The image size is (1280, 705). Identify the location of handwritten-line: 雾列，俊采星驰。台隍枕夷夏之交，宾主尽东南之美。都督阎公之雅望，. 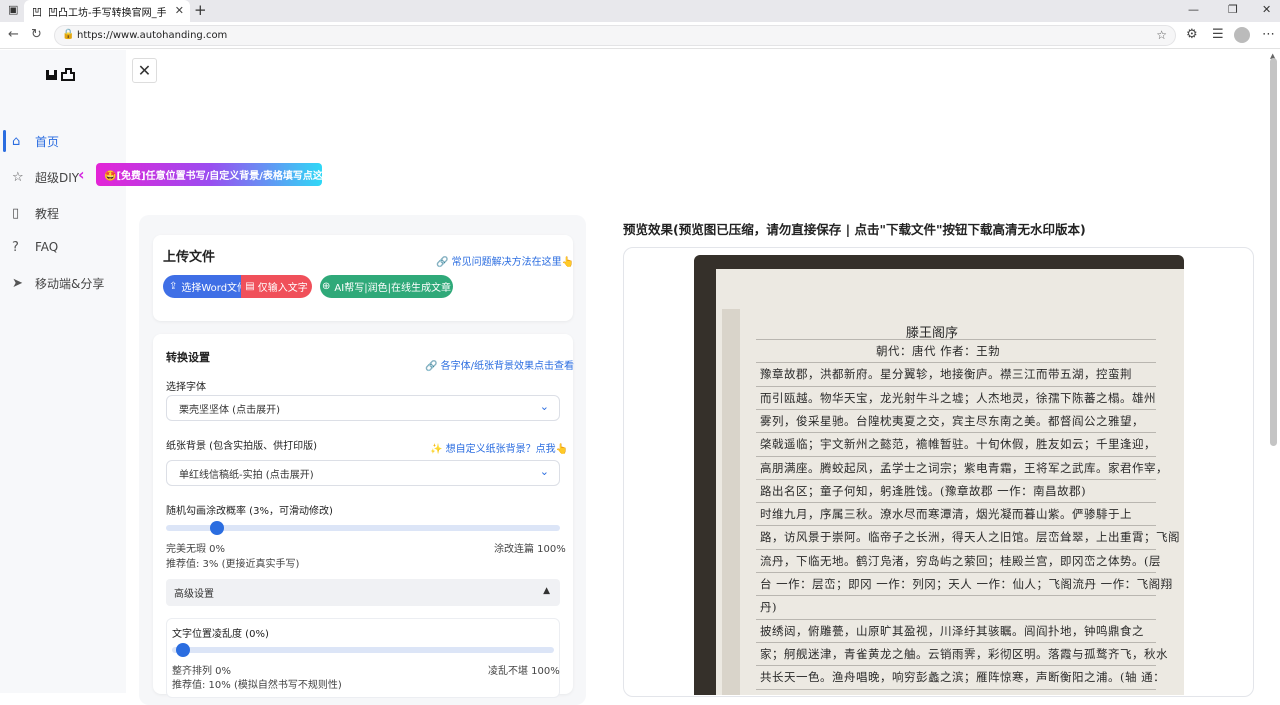
(952, 420).